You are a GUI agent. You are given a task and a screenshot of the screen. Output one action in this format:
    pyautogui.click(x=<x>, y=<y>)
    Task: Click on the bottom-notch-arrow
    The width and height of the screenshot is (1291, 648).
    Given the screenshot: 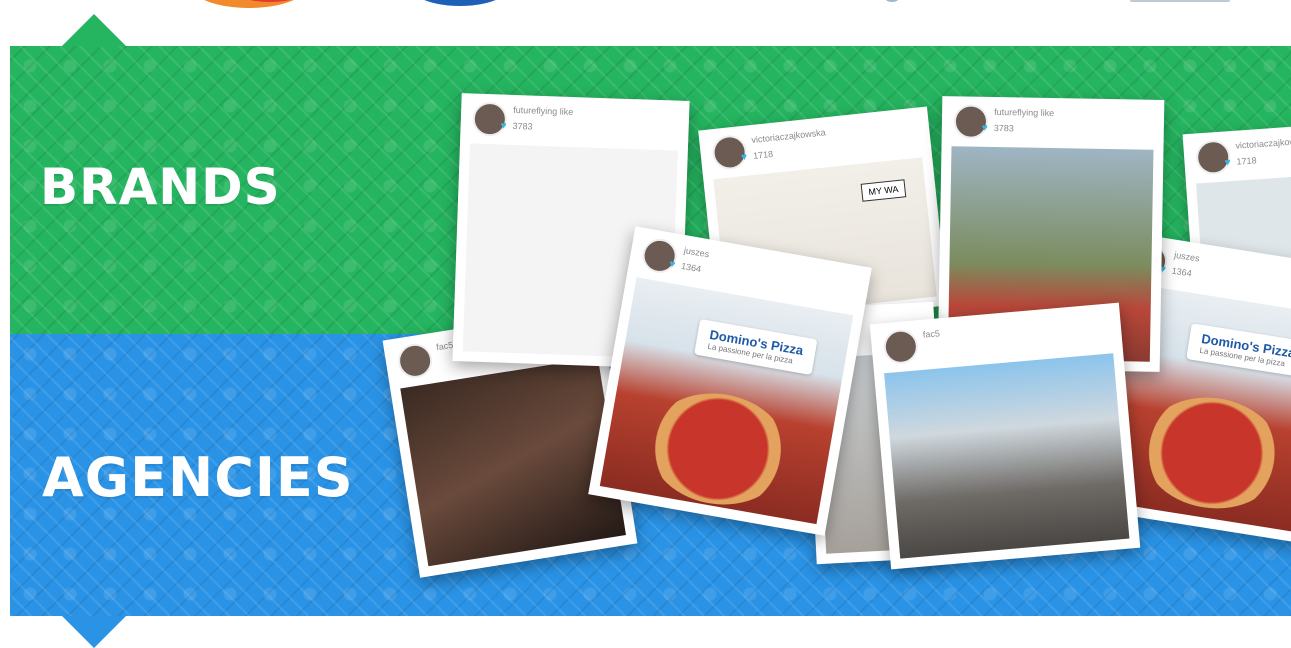 What is the action you would take?
    pyautogui.click(x=94, y=632)
    